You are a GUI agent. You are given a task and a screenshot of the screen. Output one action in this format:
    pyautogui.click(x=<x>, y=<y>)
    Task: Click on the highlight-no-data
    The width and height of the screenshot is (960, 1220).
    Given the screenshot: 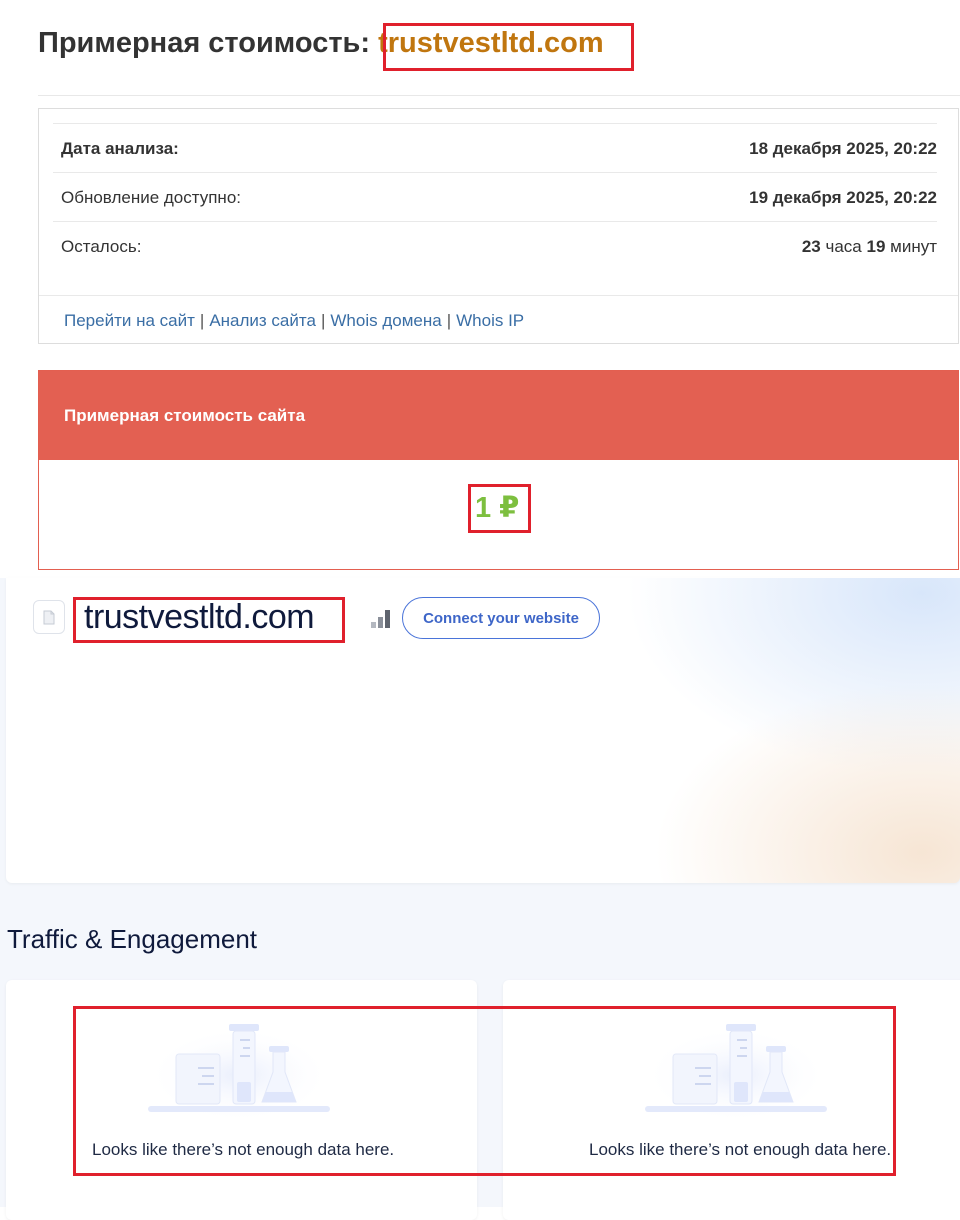 What is the action you would take?
    pyautogui.click(x=484, y=1091)
    